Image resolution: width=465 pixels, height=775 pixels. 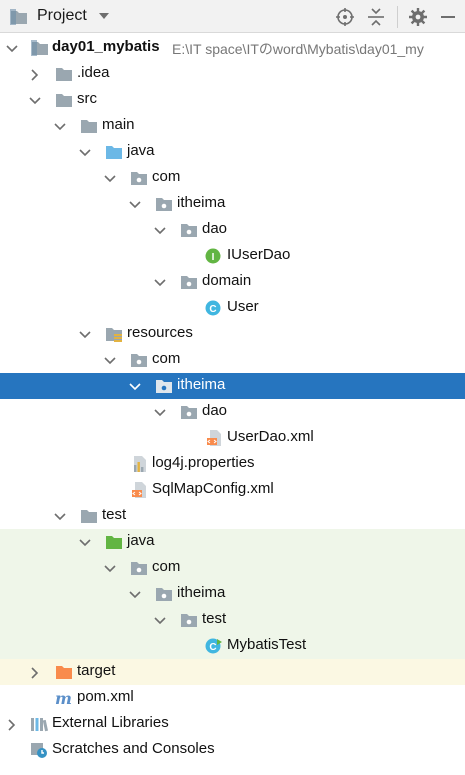 What do you see at coordinates (232, 100) in the screenshot?
I see `tree-item-src: src` at bounding box center [232, 100].